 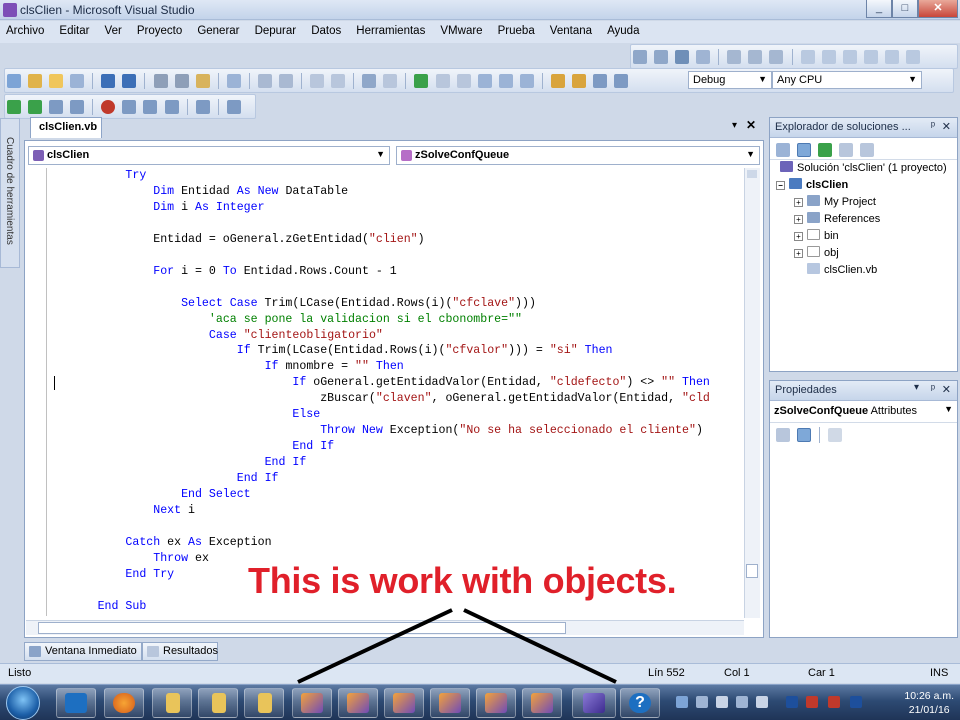 What do you see at coordinates (702, 702) in the screenshot?
I see `display-tray-icon` at bounding box center [702, 702].